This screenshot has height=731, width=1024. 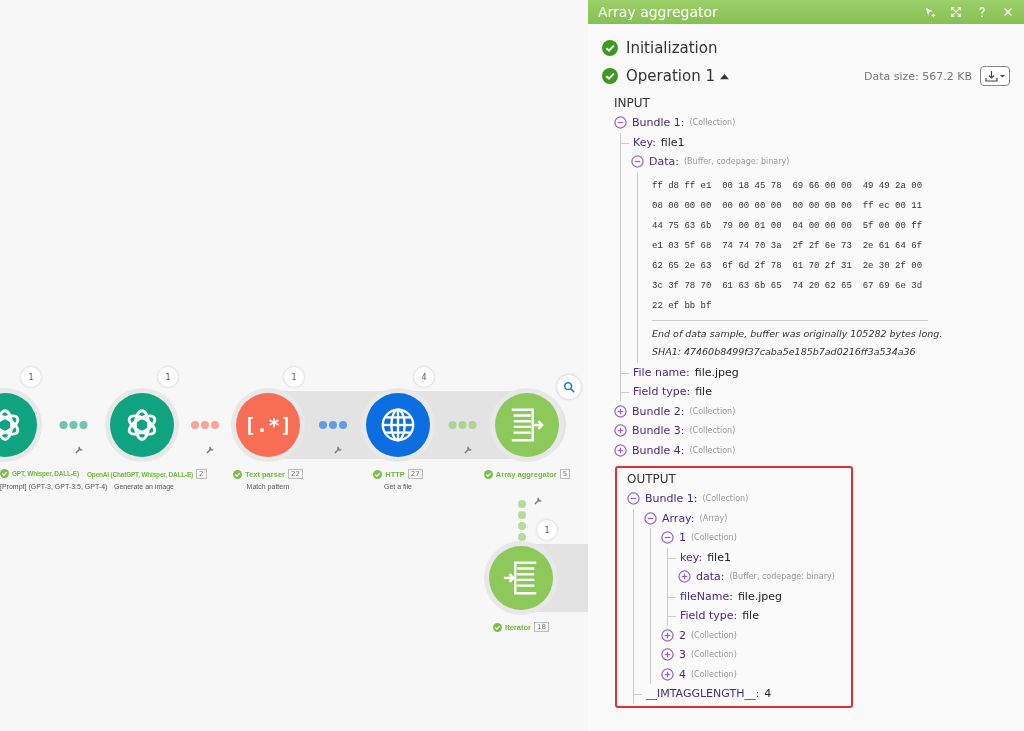 I want to click on field-label: Bundle 3:, so click(x=658, y=431).